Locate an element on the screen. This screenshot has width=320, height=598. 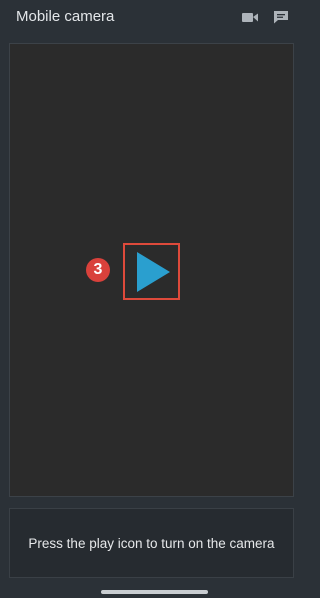
play-icon is located at coordinates (153, 272).